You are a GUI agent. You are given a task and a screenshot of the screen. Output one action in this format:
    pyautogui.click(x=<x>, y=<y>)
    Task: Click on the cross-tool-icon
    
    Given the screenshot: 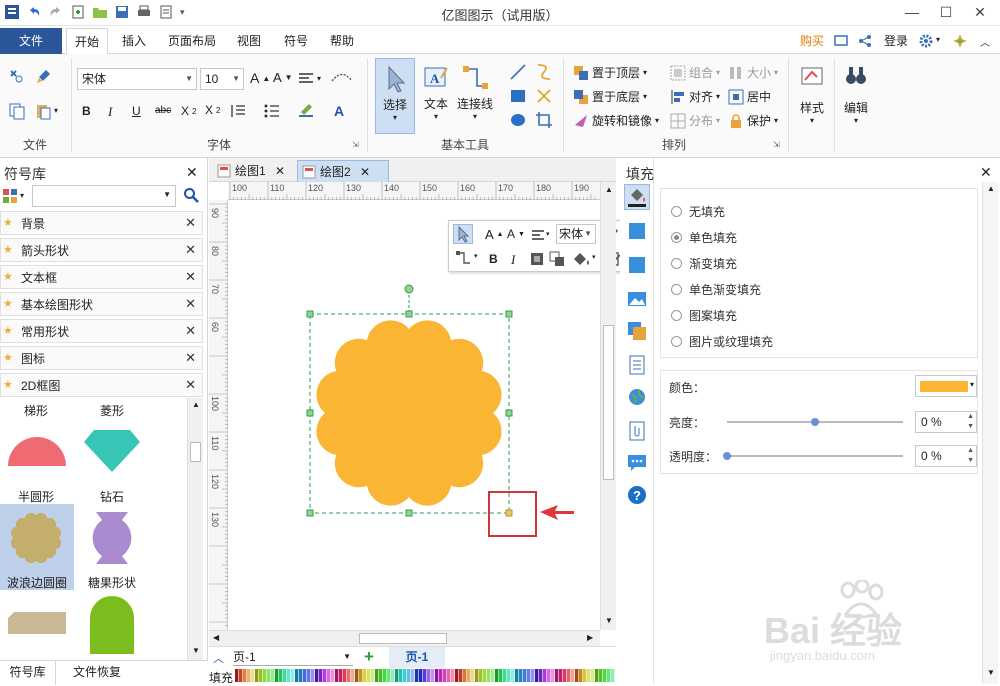 What is the action you would take?
    pyautogui.click(x=544, y=96)
    